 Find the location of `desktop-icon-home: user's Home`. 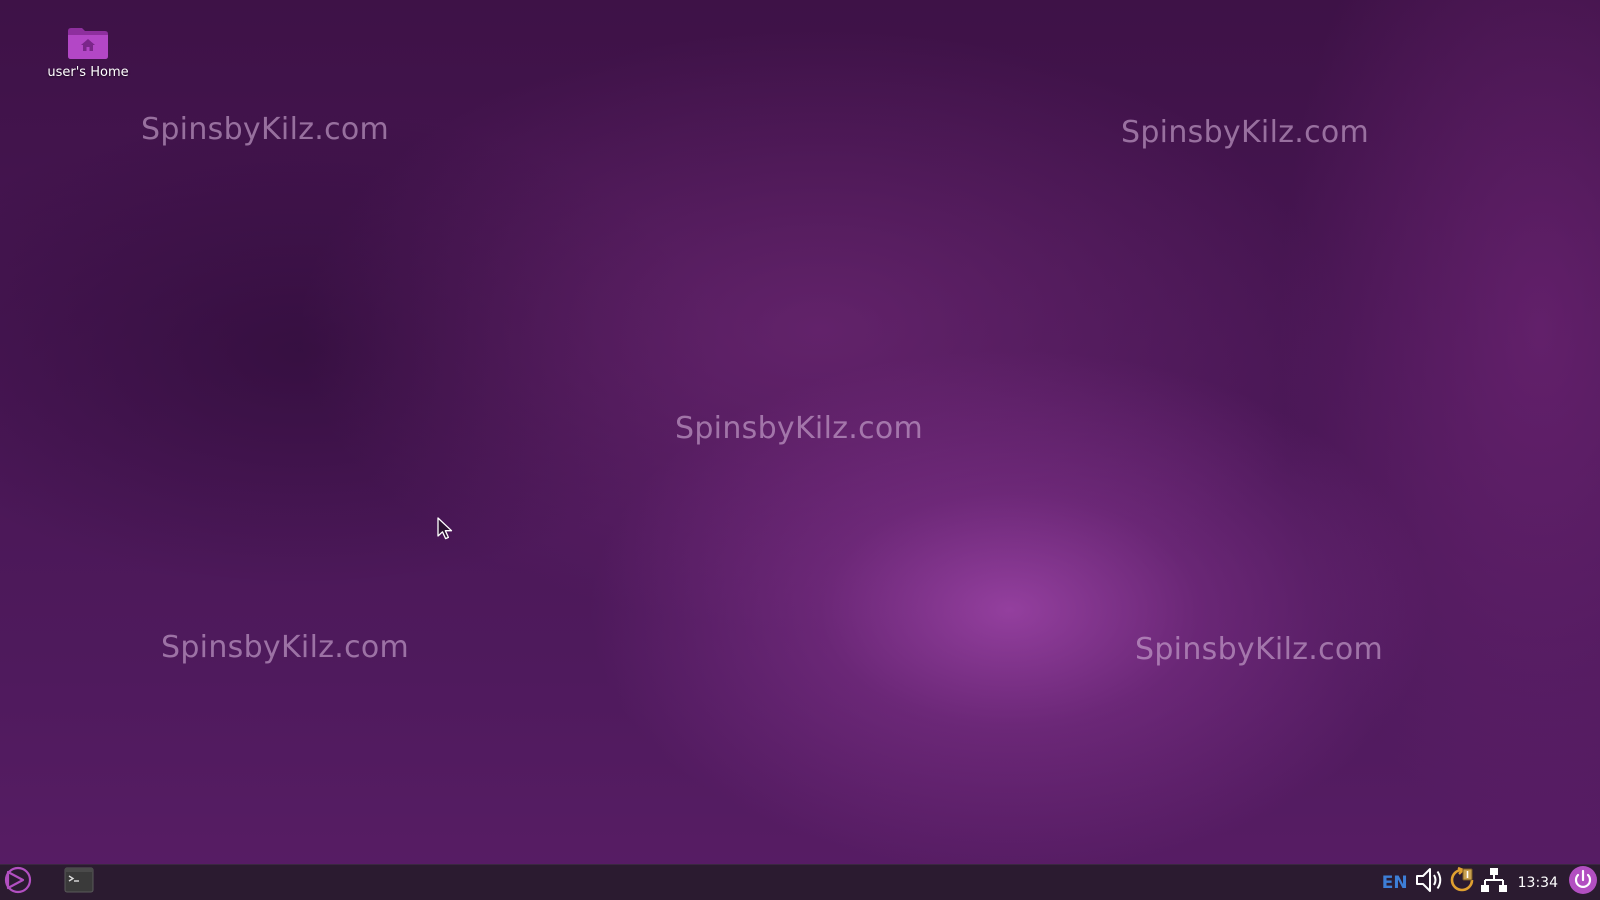

desktop-icon-home: user's Home is located at coordinates (88, 53).